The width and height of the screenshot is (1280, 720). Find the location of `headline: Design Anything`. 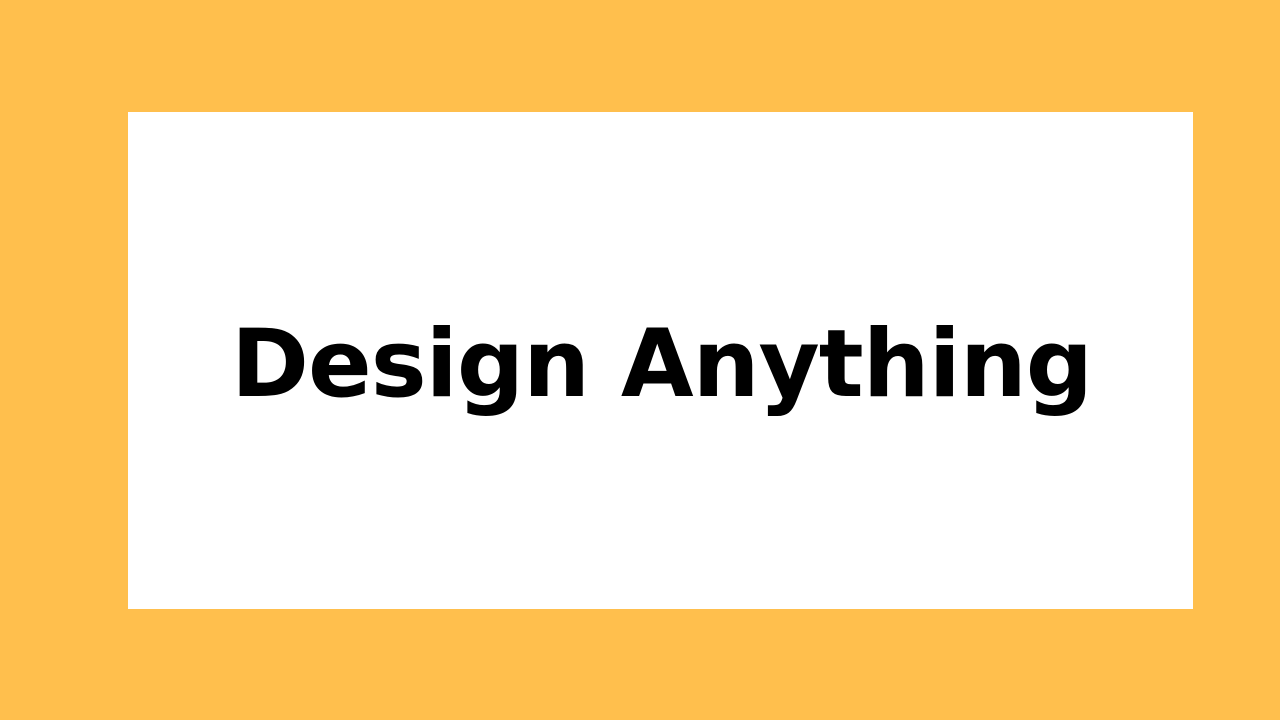

headline: Design Anything is located at coordinates (661, 364).